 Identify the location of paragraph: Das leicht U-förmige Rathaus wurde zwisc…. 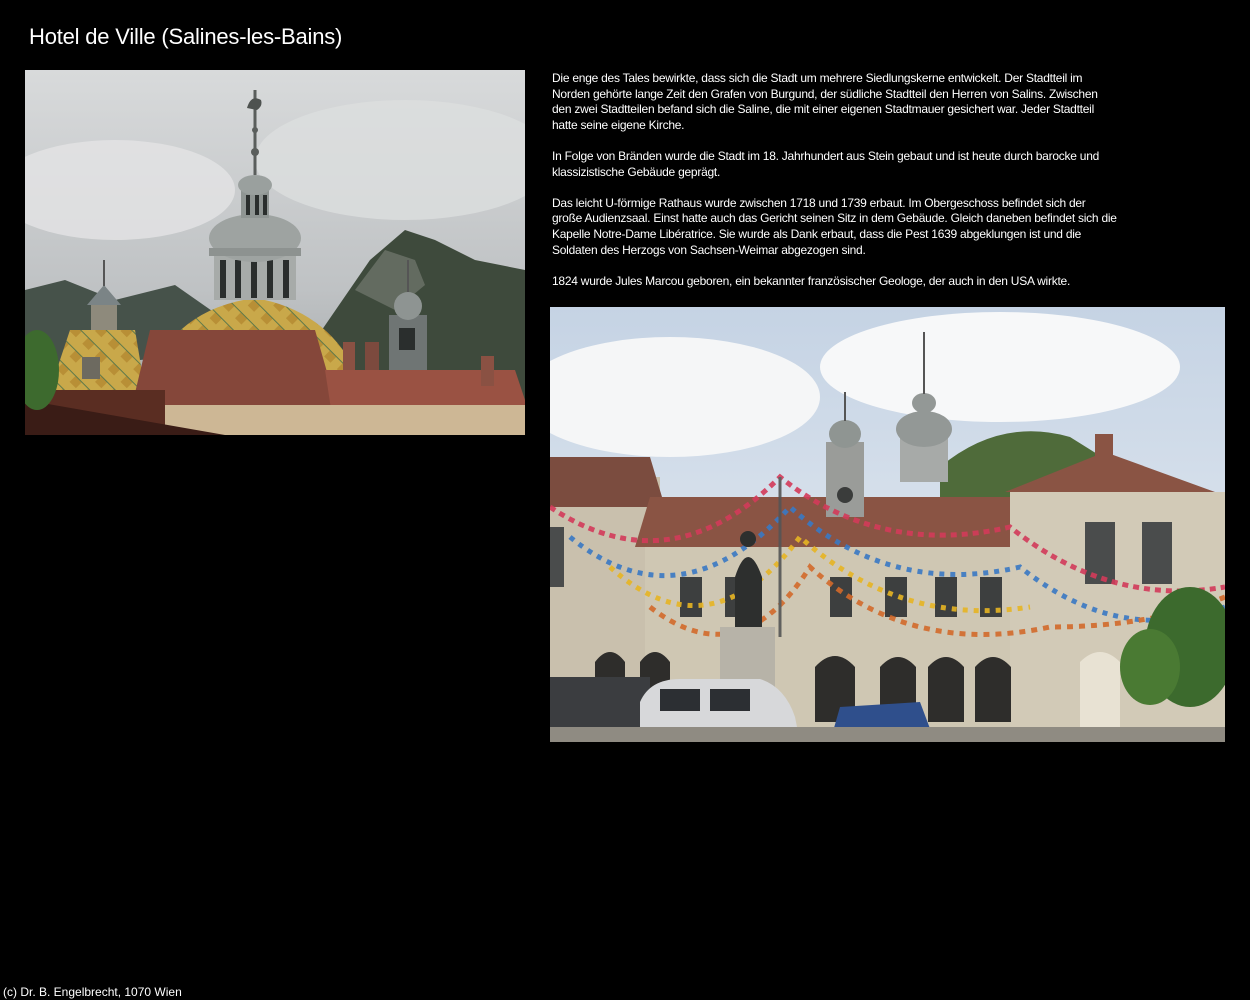
(834, 226).